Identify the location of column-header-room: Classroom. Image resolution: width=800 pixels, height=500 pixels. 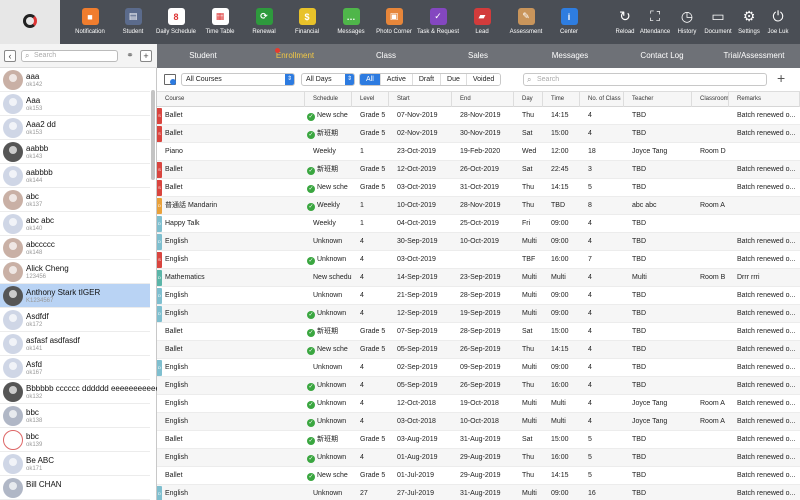
(710, 99).